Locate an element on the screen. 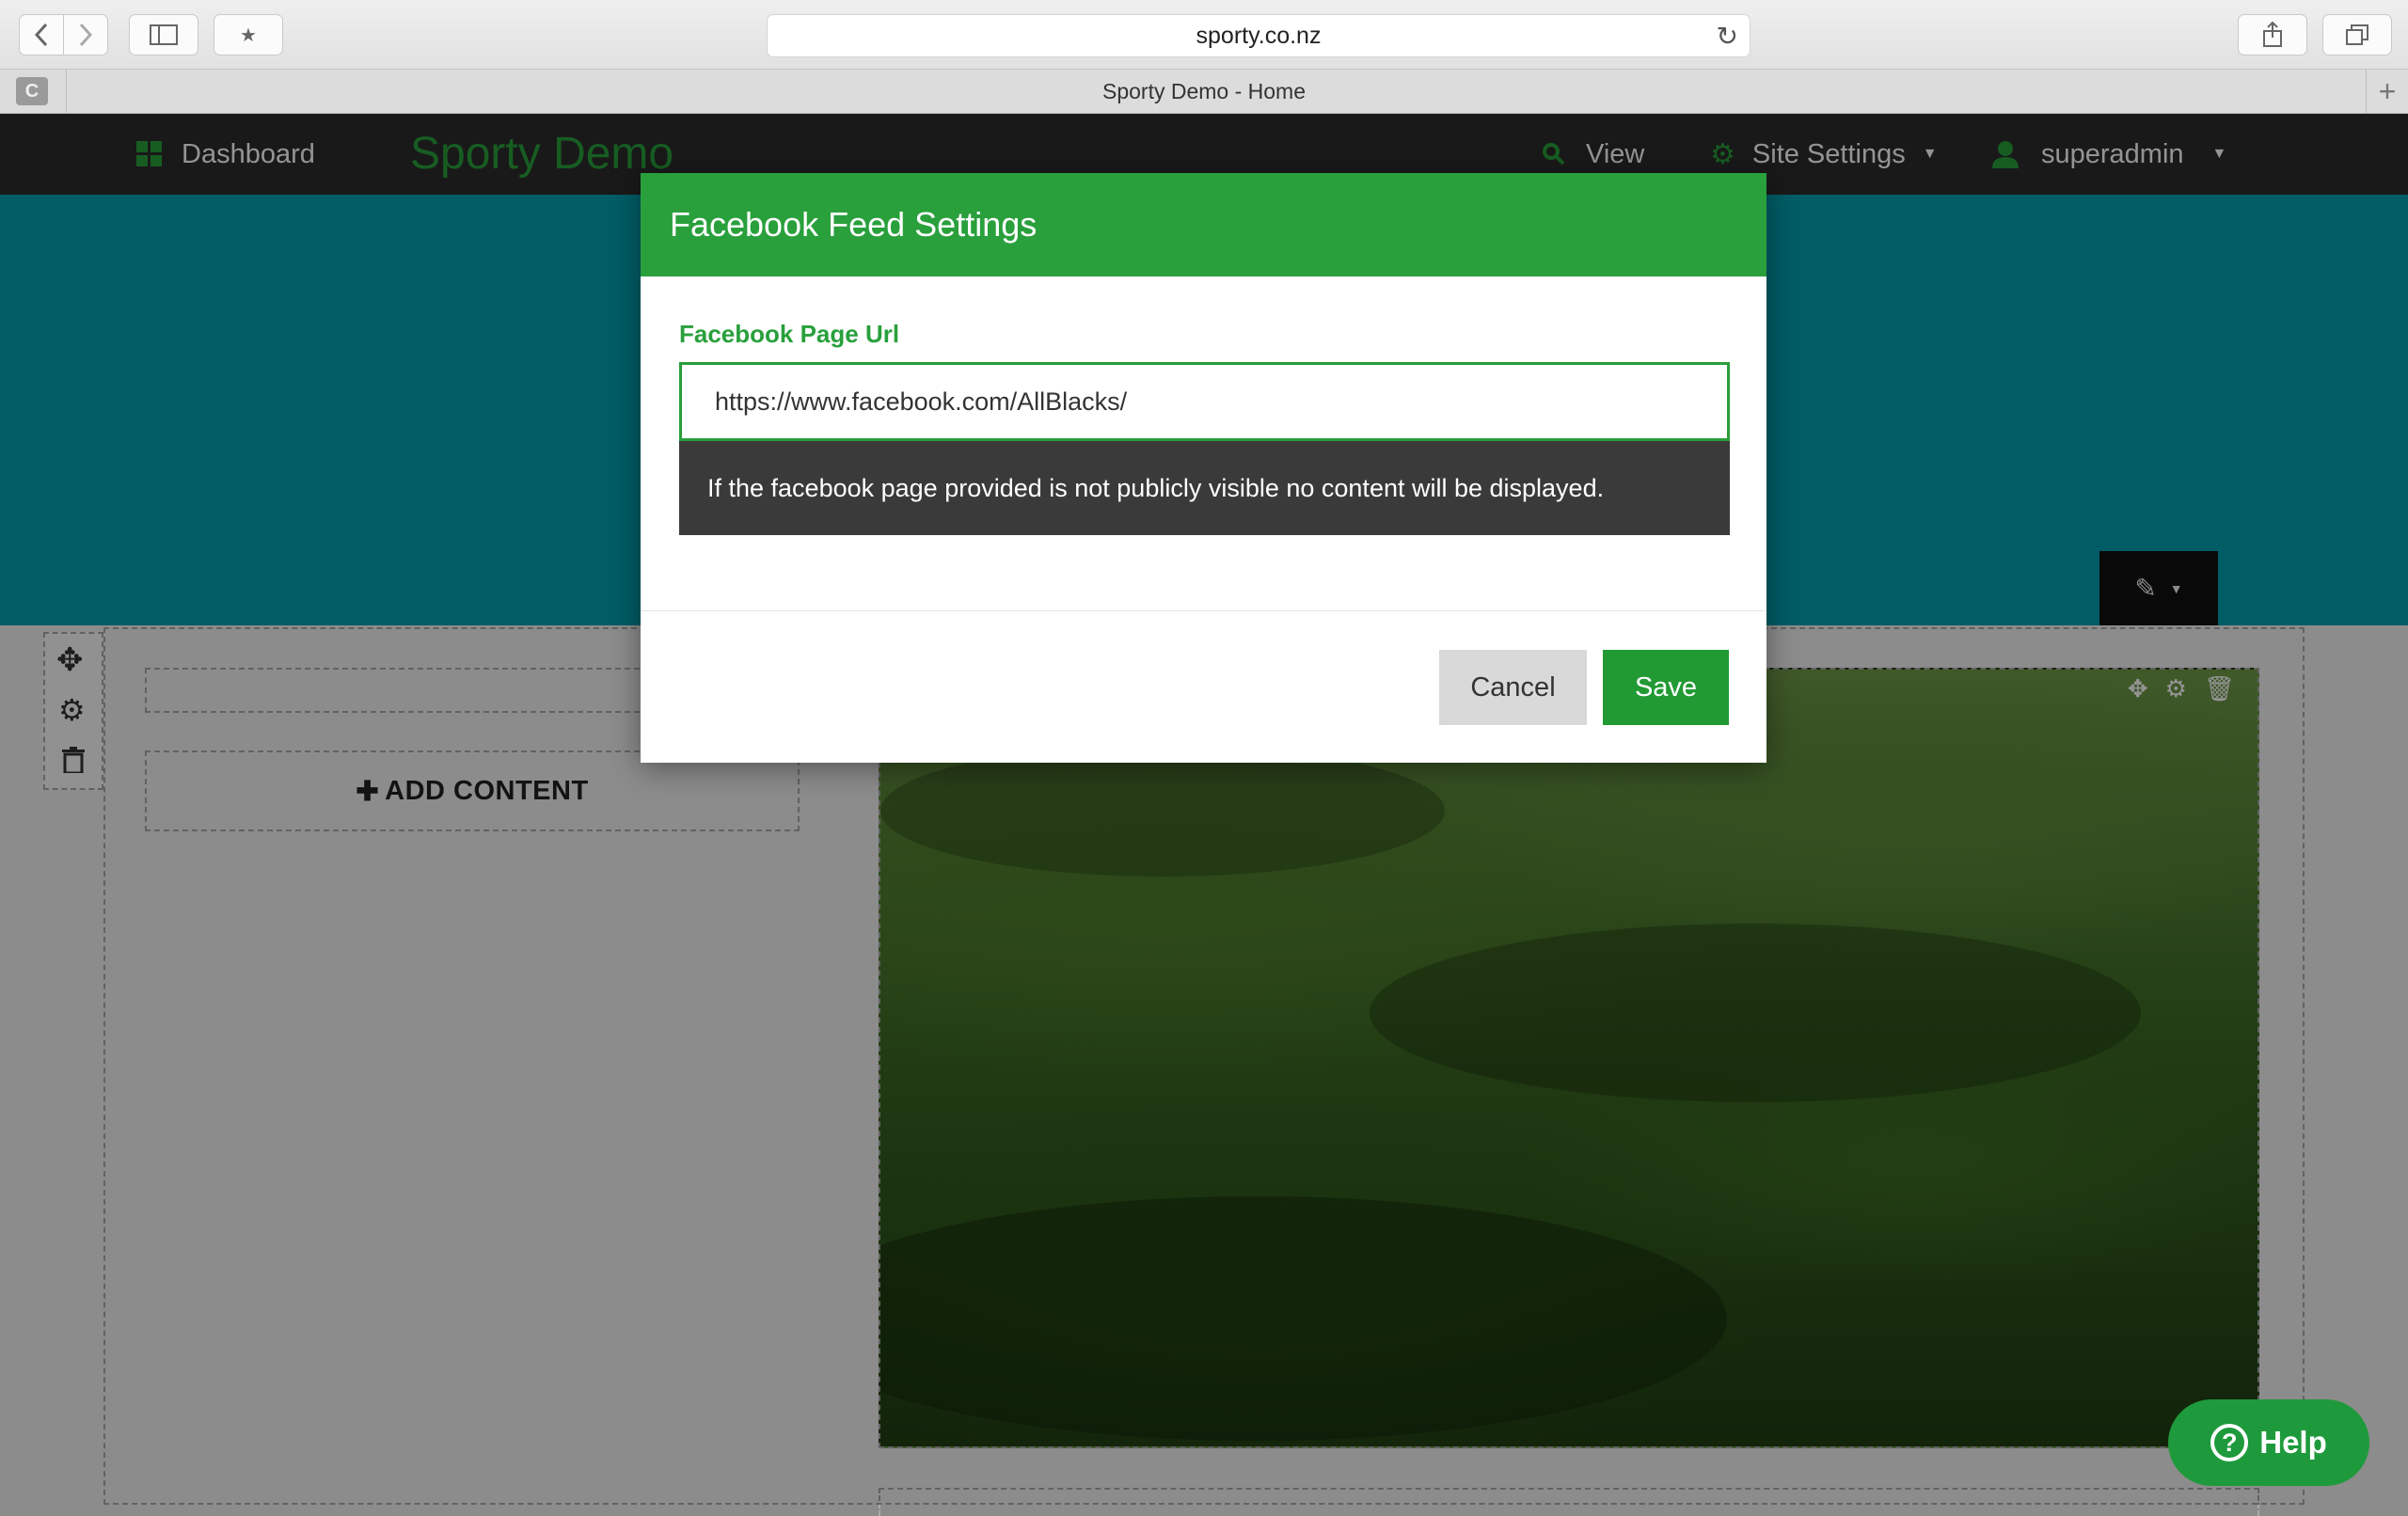 The height and width of the screenshot is (1516, 2408). new-tab-button: + is located at coordinates (2387, 92).